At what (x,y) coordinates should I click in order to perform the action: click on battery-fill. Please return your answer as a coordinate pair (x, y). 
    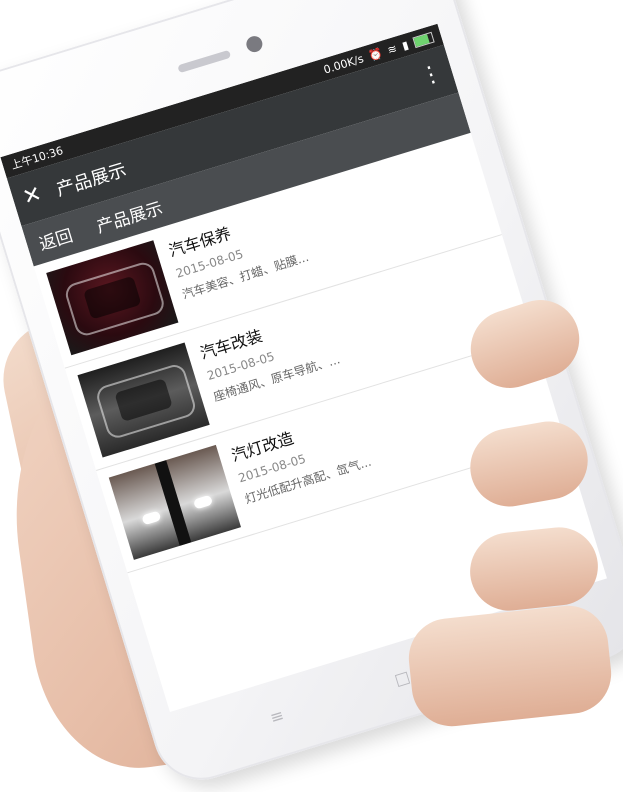
    Looking at the image, I should click on (421, 40).